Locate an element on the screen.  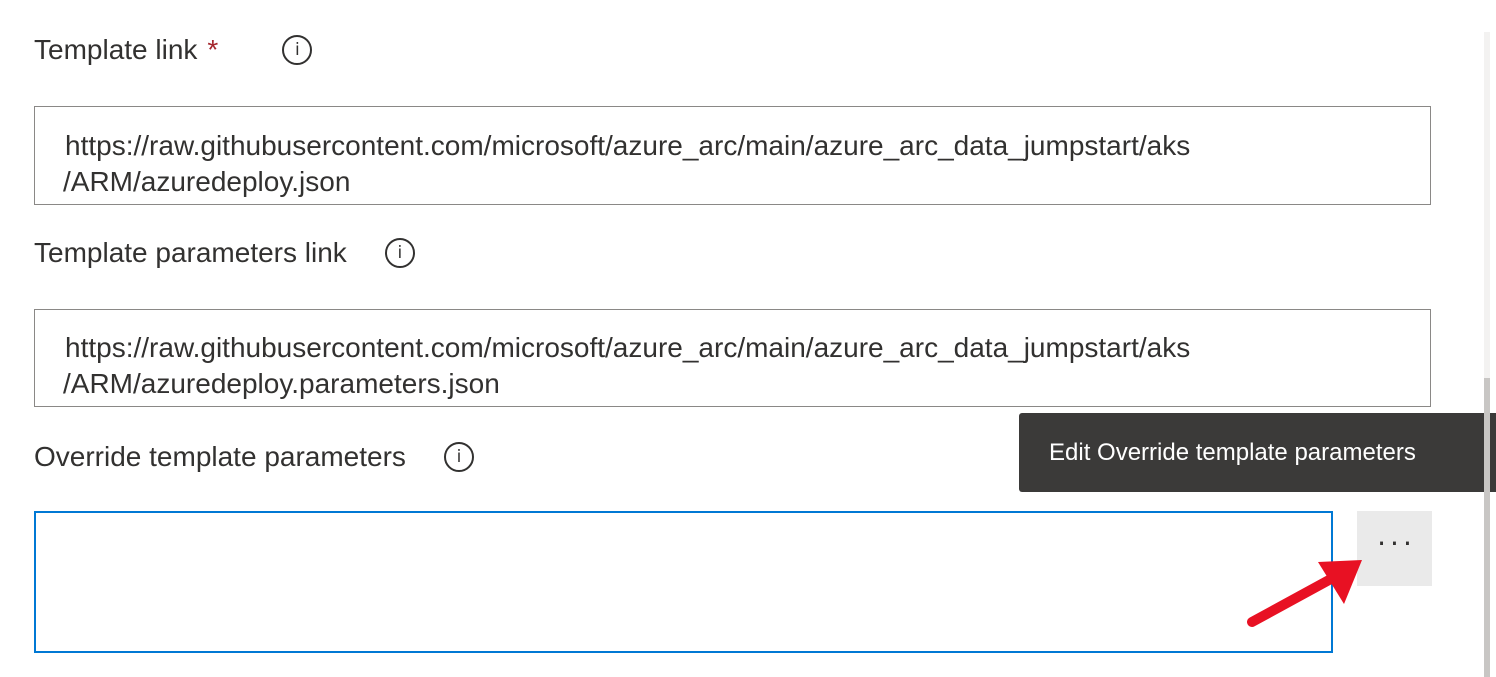
scrollbar-thumb is located at coordinates (1487, 527).